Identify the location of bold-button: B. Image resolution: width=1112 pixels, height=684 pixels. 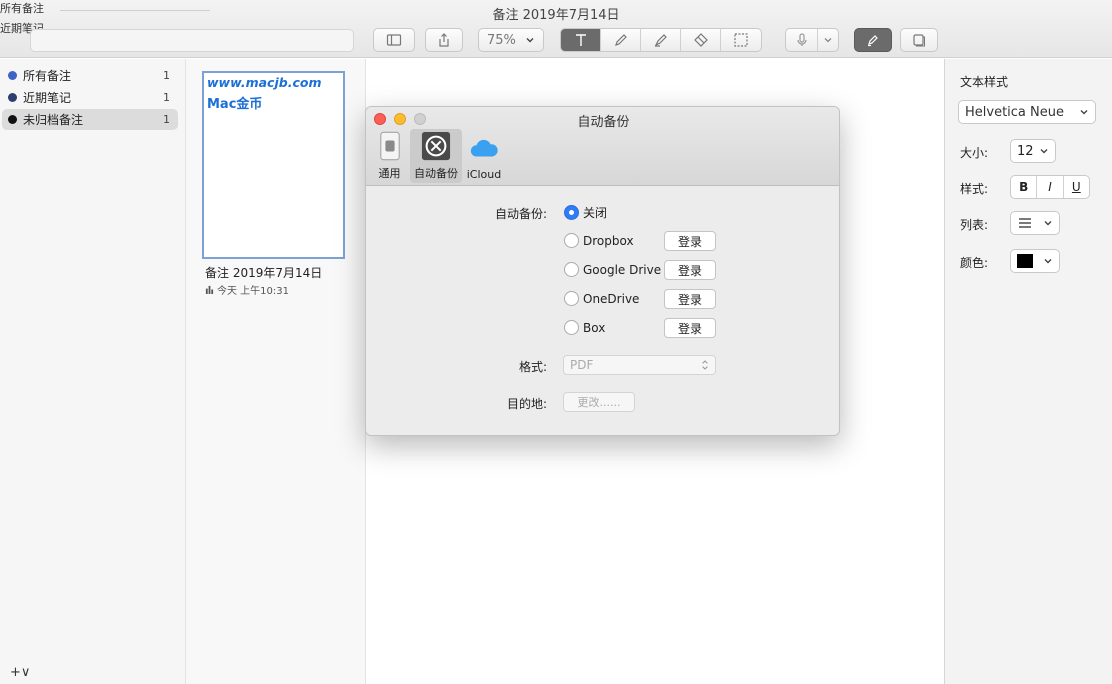
(1024, 187).